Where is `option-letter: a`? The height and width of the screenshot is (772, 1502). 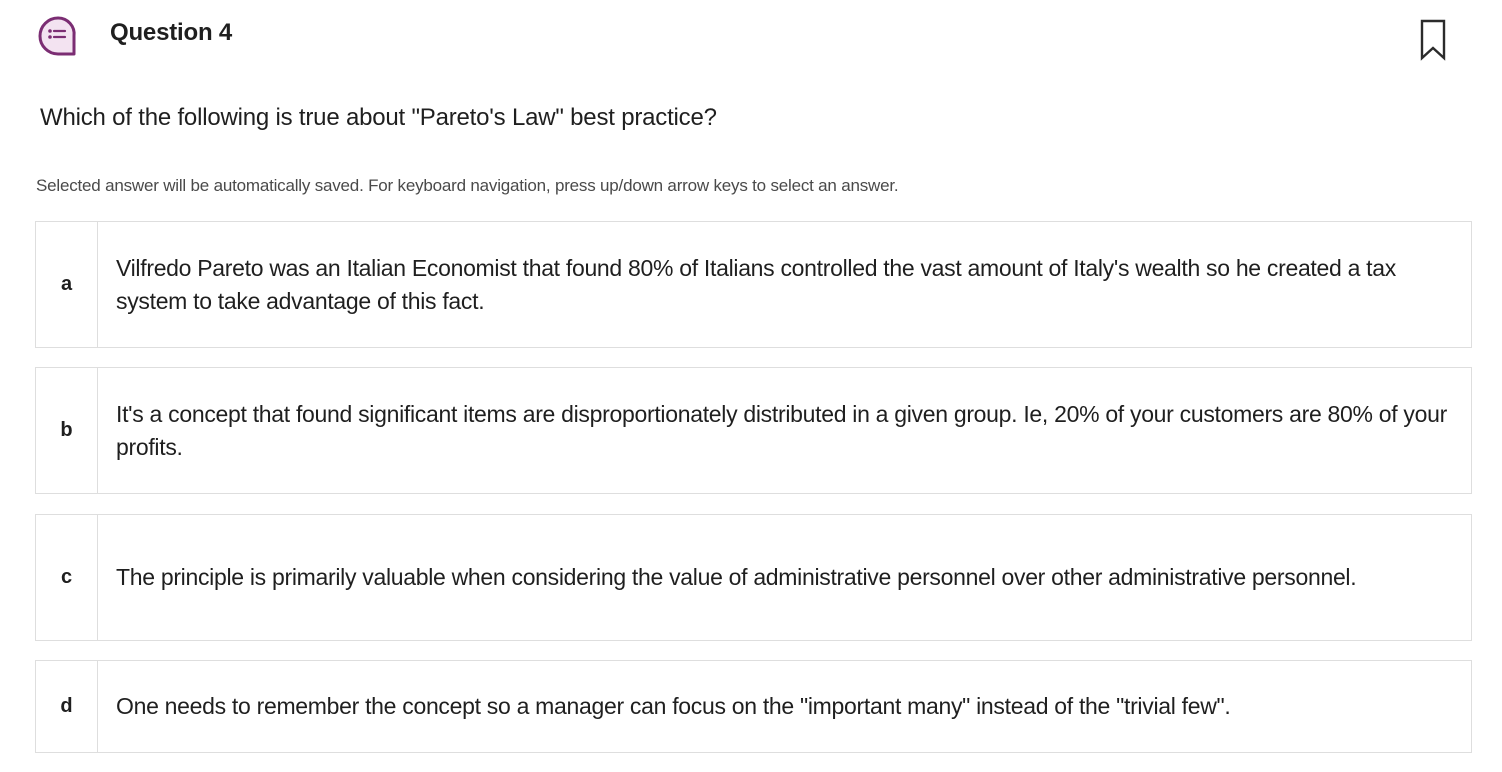 option-letter: a is located at coordinates (67, 284).